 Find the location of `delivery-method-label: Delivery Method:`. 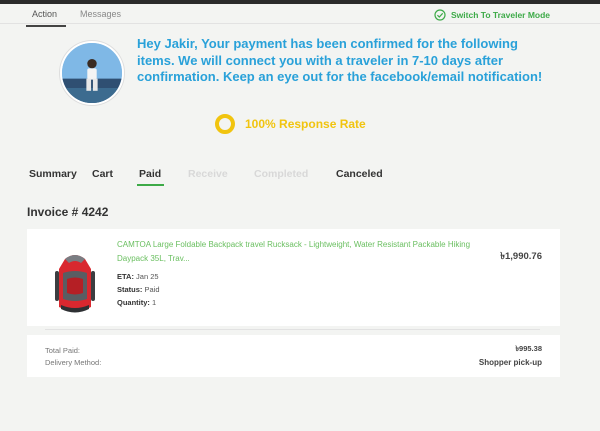

delivery-method-label: Delivery Method: is located at coordinates (73, 362).